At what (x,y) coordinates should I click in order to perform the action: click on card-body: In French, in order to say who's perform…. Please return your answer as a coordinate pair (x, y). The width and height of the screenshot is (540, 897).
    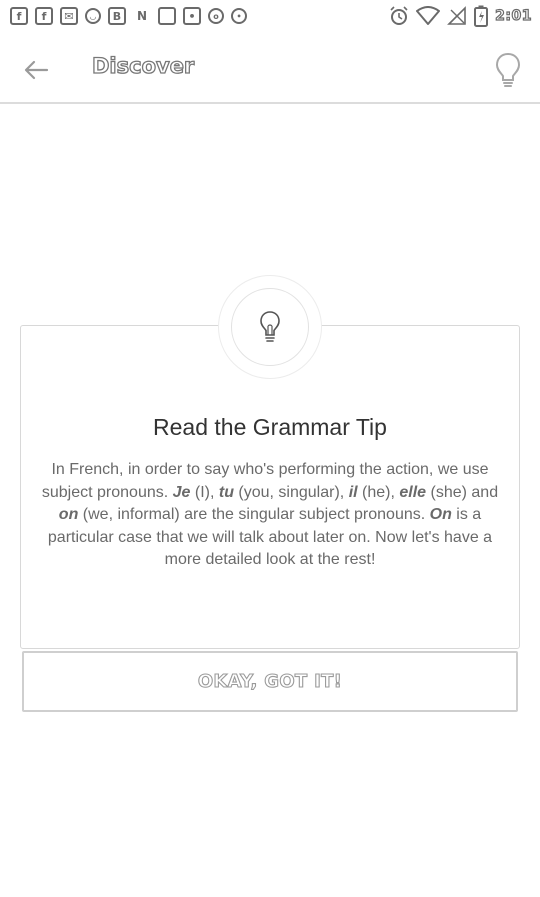
    Looking at the image, I should click on (270, 515).